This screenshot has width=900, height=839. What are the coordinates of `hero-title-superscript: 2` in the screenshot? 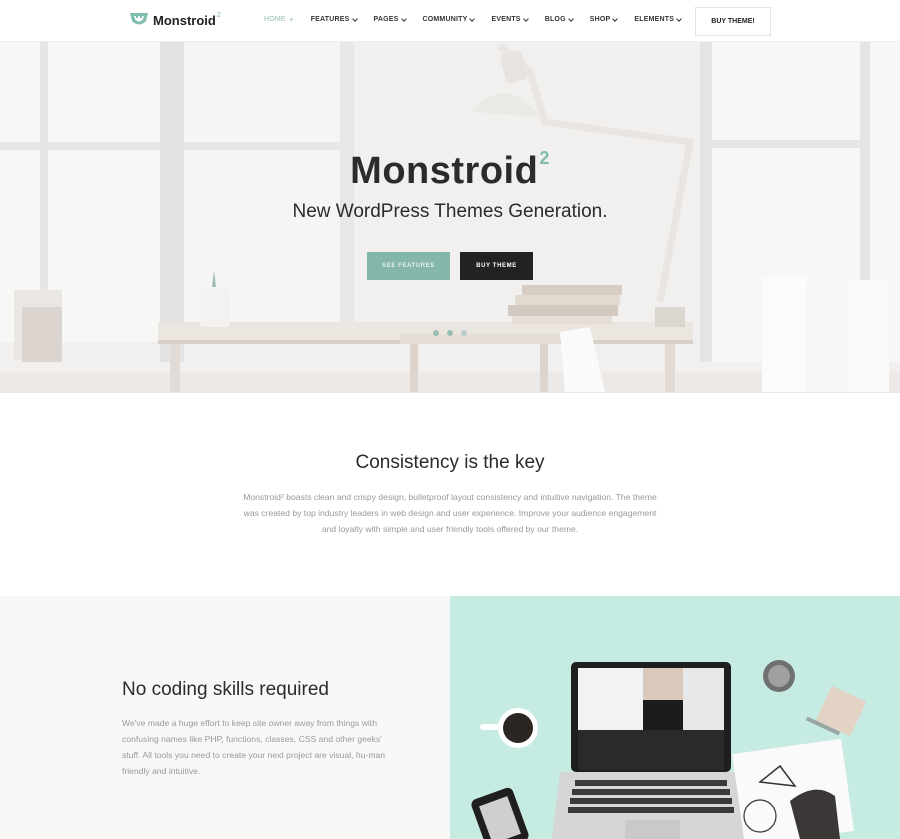 It's located at (544, 158).